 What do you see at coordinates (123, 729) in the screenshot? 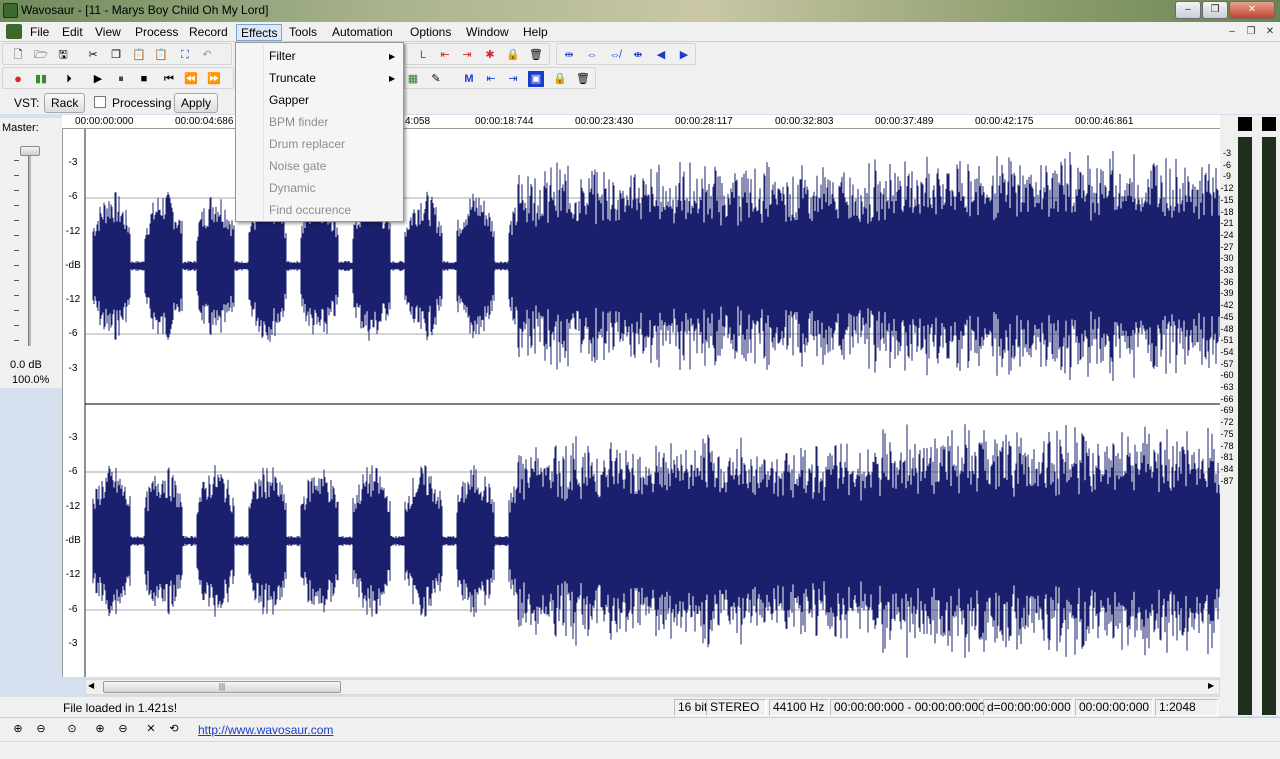
I see `zoom-out-vertical-icon: ⊖` at bounding box center [123, 729].